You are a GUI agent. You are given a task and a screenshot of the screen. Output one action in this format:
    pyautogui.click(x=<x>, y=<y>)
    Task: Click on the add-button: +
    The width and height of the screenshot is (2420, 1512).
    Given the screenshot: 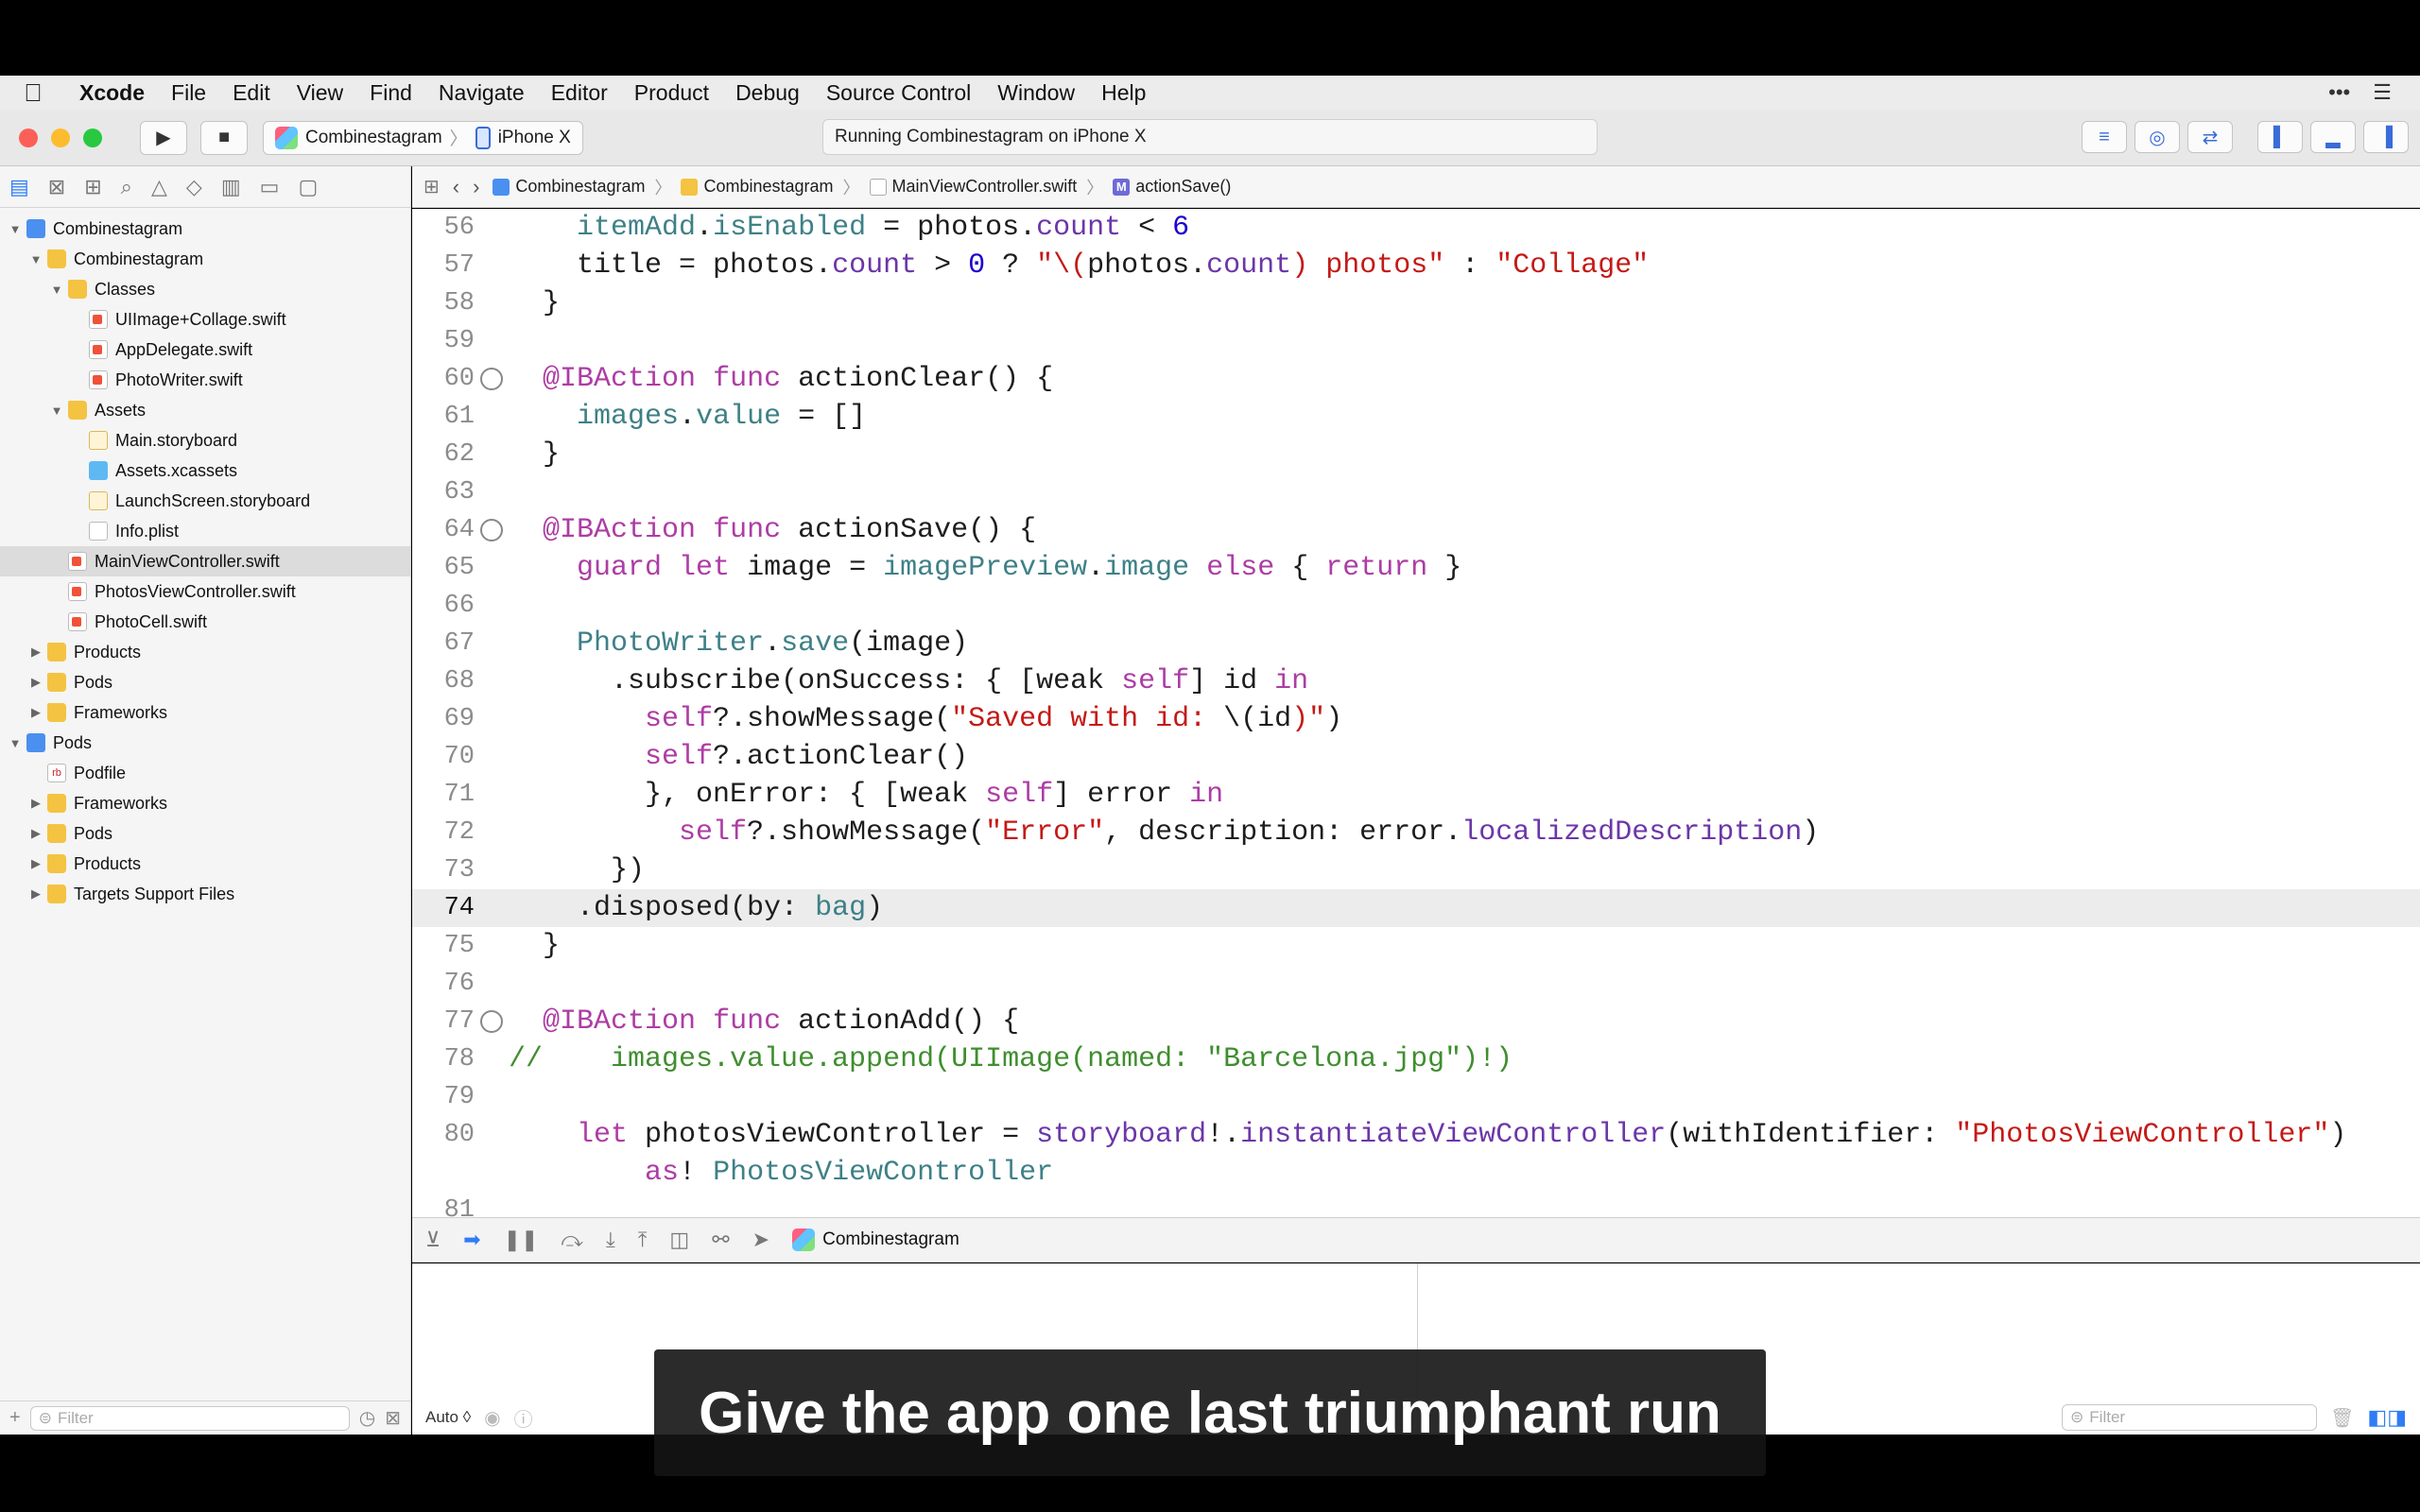 What is the action you would take?
    pyautogui.click(x=15, y=1418)
    